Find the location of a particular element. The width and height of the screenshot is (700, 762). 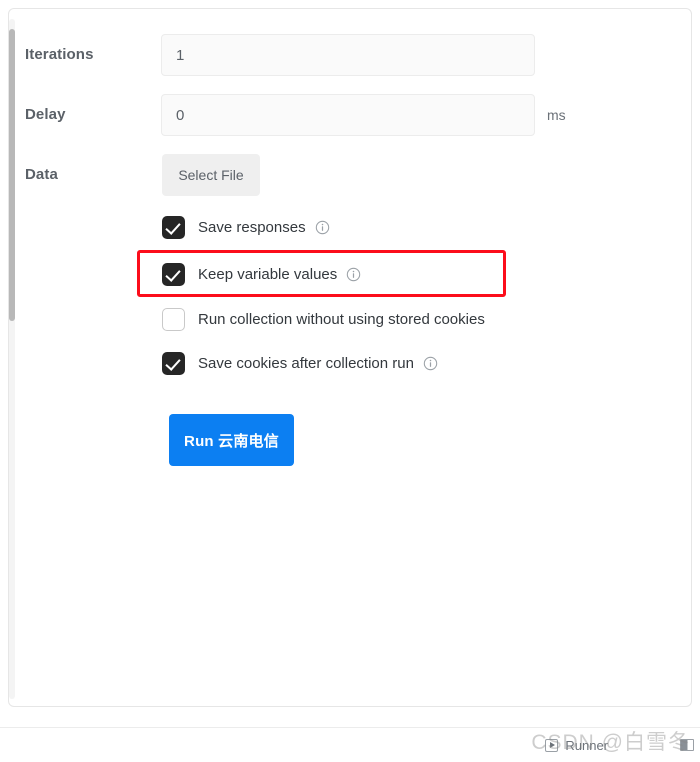

option-keep-variable-values: Keep variable values is located at coordinates (261, 274).